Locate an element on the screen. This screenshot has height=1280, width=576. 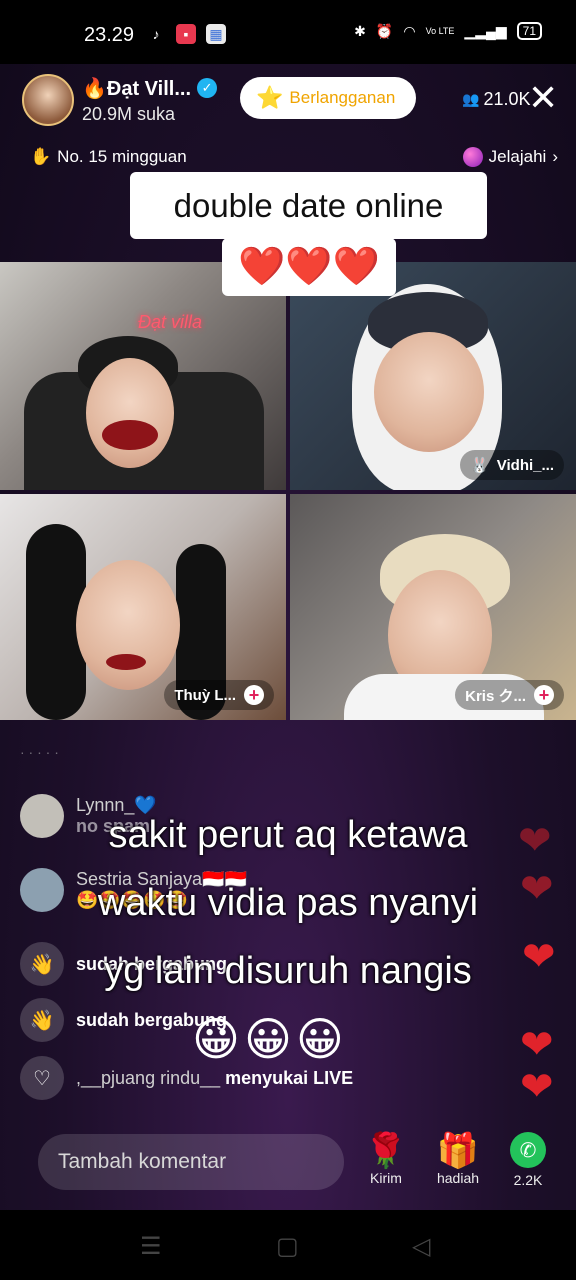
gift-icon: 🎁 is located at coordinates (458, 1151).